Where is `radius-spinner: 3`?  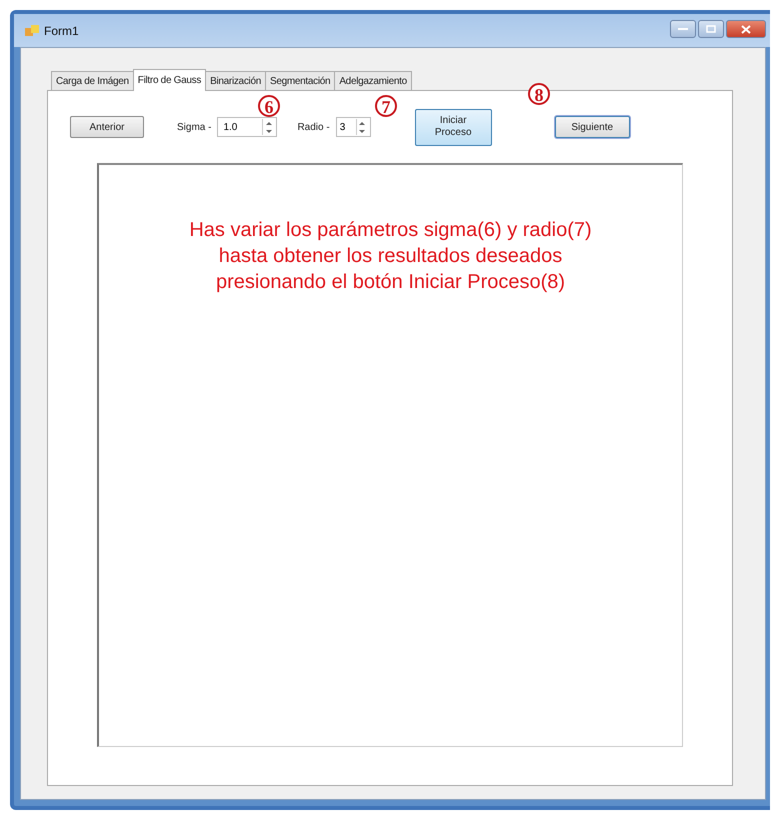 radius-spinner: 3 is located at coordinates (353, 127).